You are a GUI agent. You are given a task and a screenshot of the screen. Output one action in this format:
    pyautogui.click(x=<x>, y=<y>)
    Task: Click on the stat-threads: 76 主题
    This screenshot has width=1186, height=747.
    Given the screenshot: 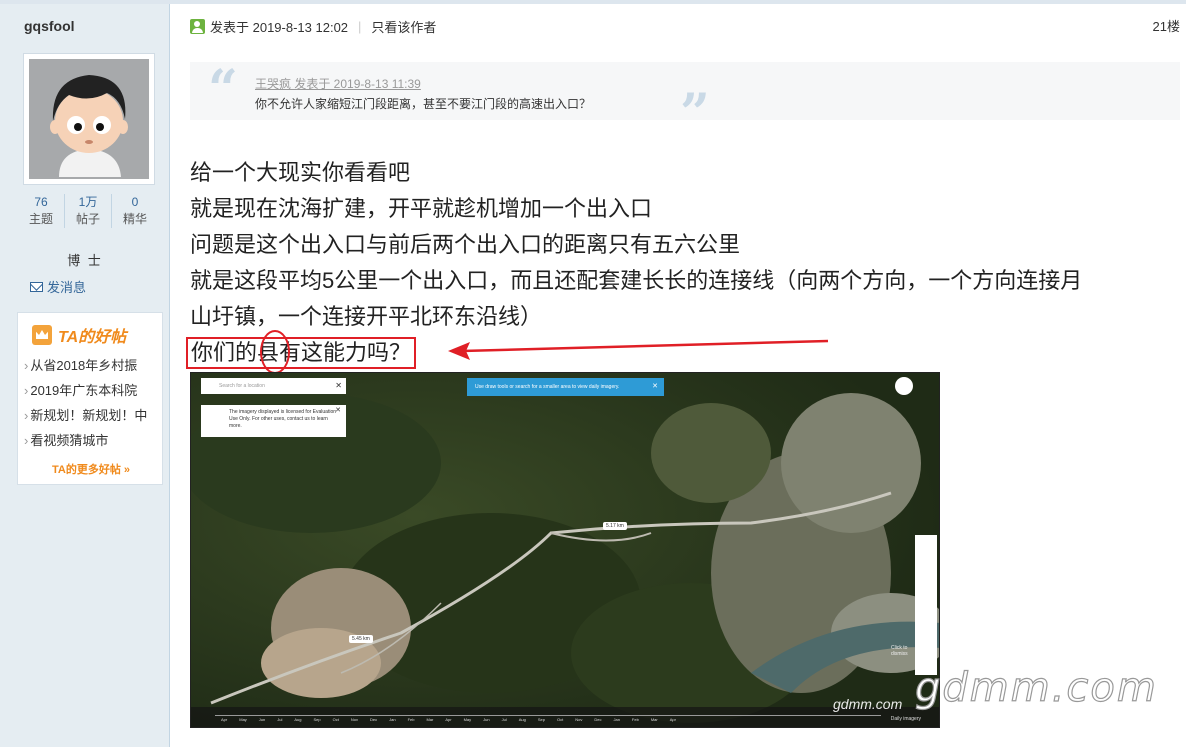 What is the action you would take?
    pyautogui.click(x=41, y=211)
    